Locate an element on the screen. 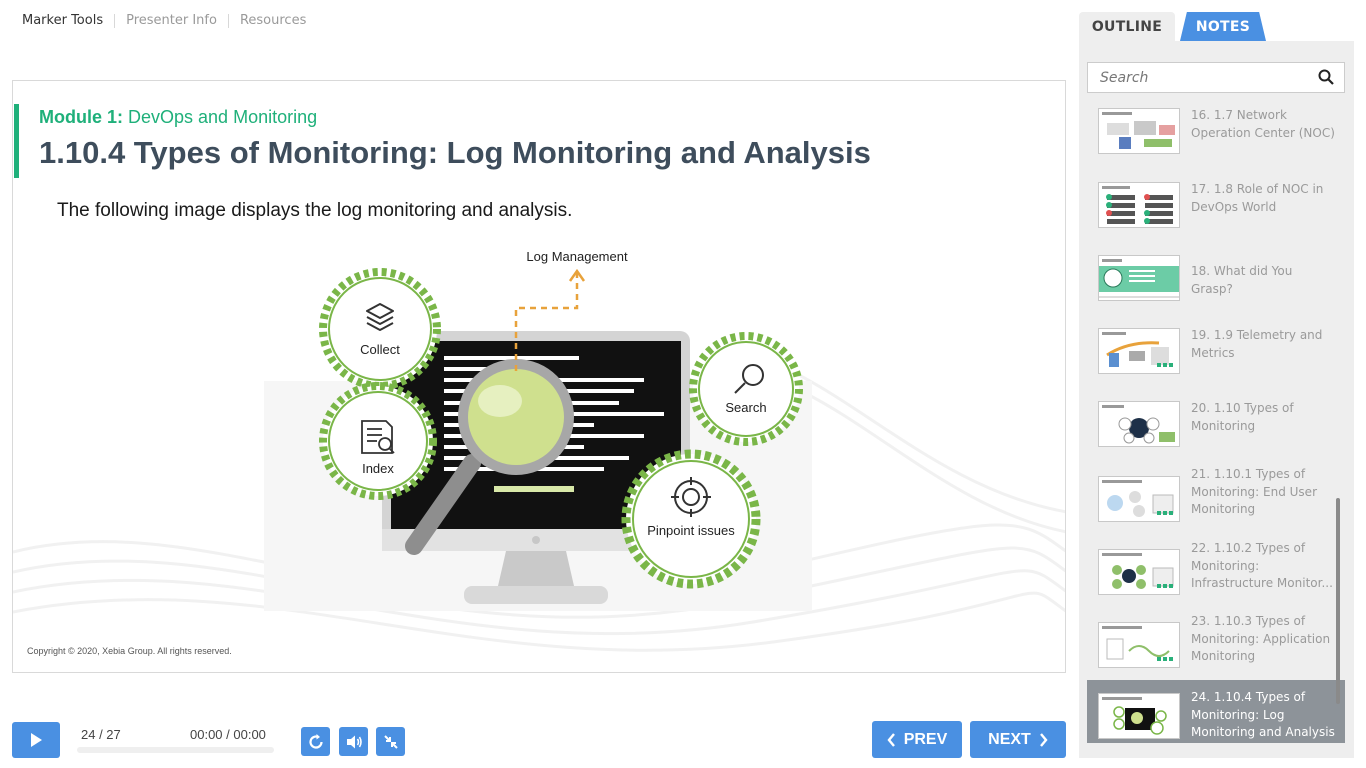 The width and height of the screenshot is (1366, 768). gear-label-index: Index is located at coordinates (378, 468).